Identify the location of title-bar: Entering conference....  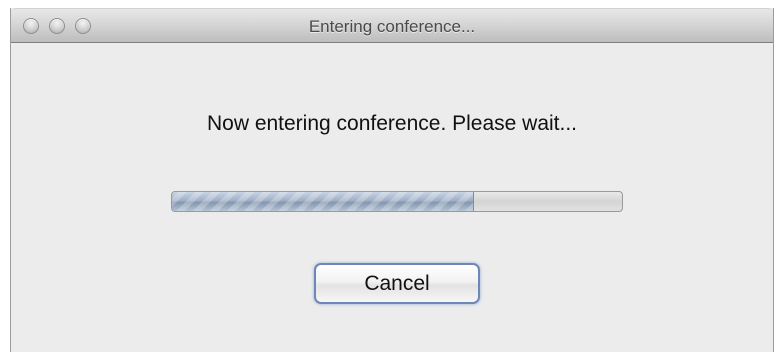
(392, 25).